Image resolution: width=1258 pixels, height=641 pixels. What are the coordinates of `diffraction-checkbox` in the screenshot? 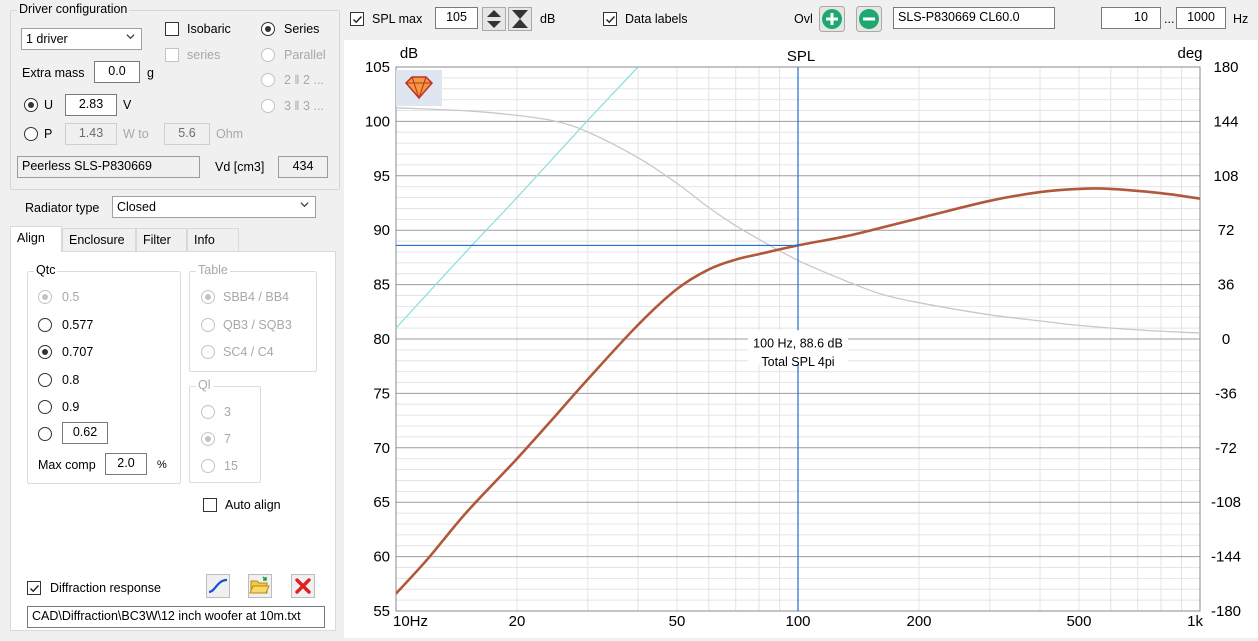 It's located at (34, 588).